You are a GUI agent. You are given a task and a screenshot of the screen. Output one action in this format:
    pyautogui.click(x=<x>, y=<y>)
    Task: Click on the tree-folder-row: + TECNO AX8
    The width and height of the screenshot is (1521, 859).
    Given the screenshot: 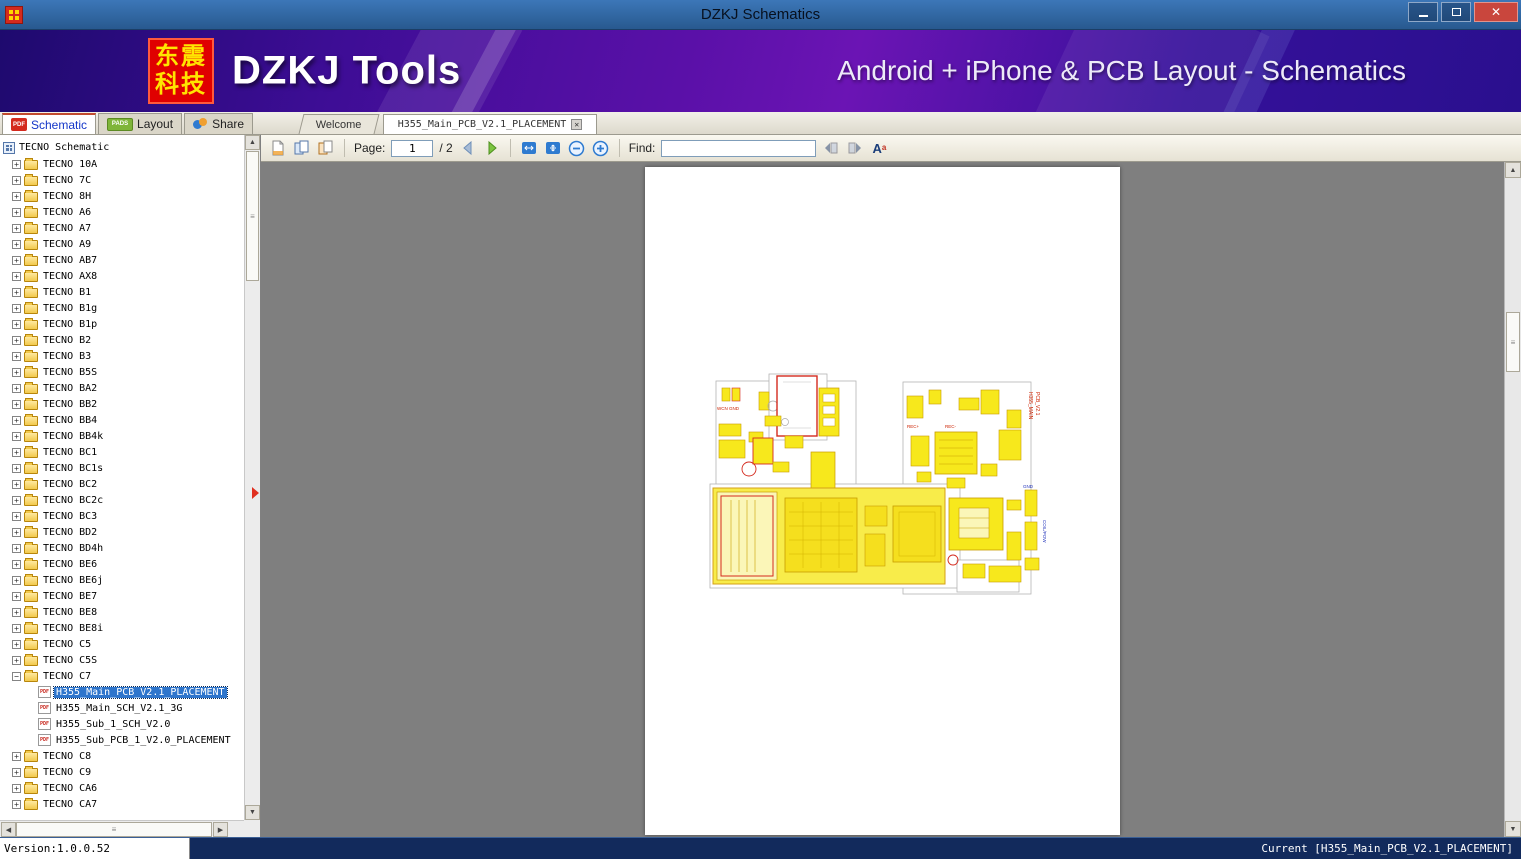 What is the action you would take?
    pyautogui.click(x=49, y=276)
    